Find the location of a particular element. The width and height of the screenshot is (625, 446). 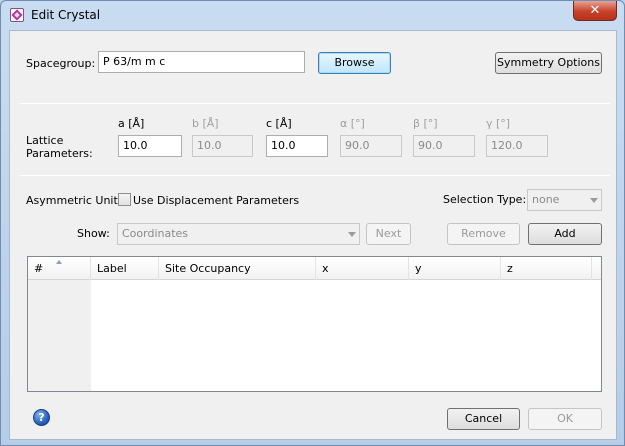

lattice-beta-input: 90.0 is located at coordinates (444, 146).